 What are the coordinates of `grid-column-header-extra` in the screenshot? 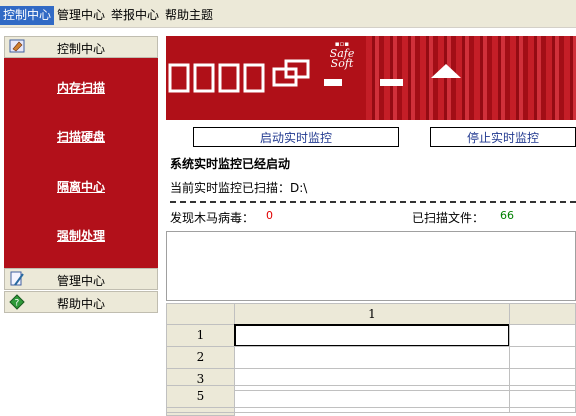 It's located at (542, 314).